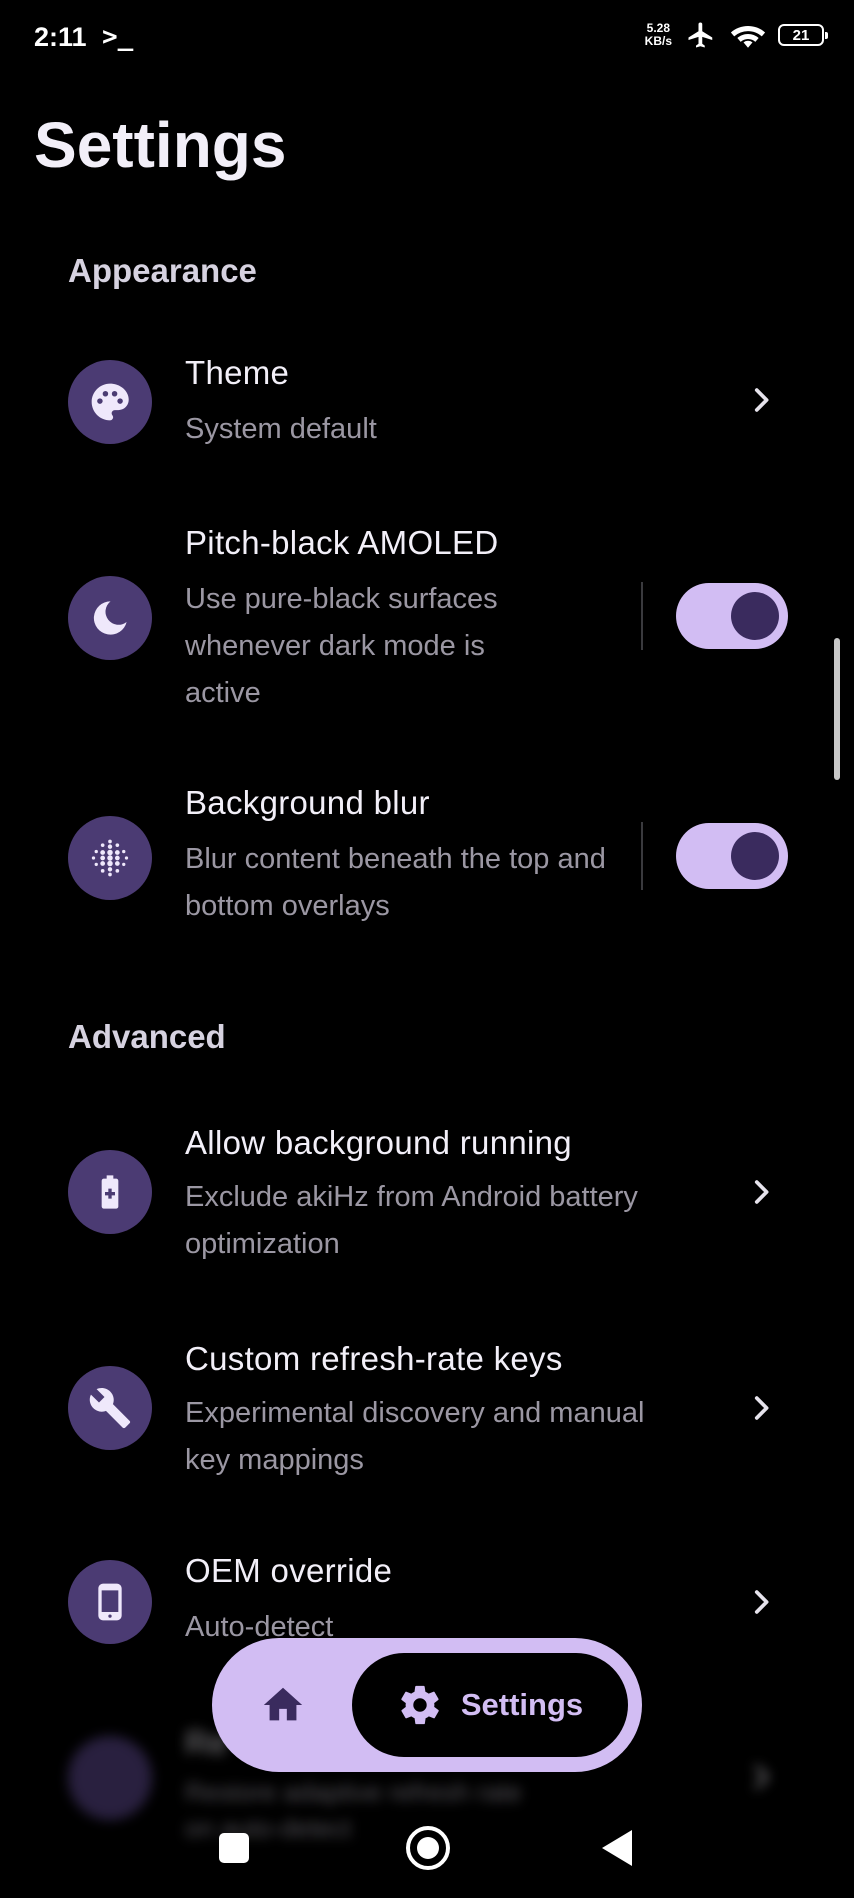 The width and height of the screenshot is (854, 1898). Describe the element at coordinates (522, 1704) in the screenshot. I see `nav-settings-label: Settings` at that location.